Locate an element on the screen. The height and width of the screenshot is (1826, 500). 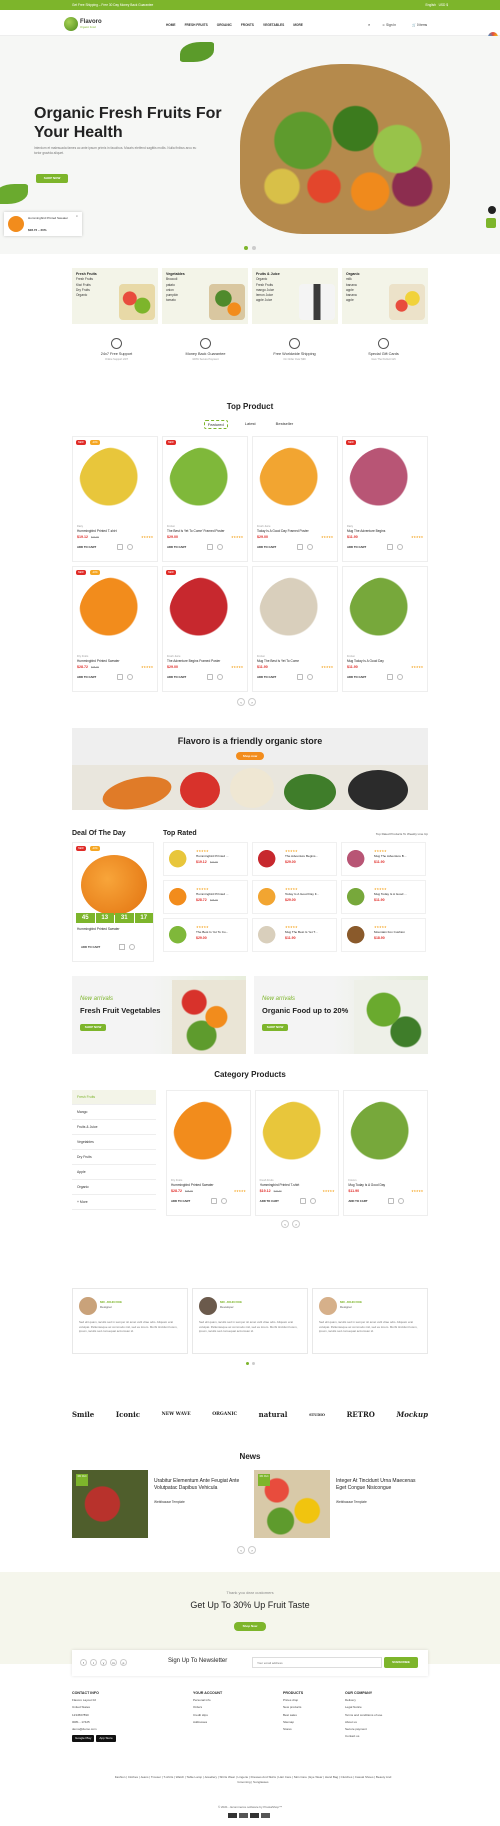
tab-featured: Featured is located at coordinates (215, 424).